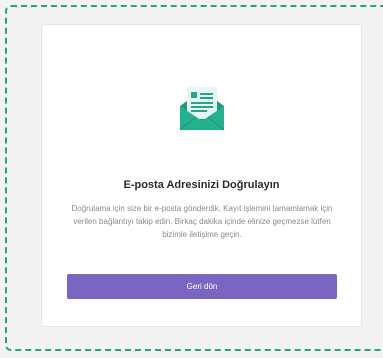  I want to click on page-title: E-posta Adresinizi Doğrulayın, so click(201, 185).